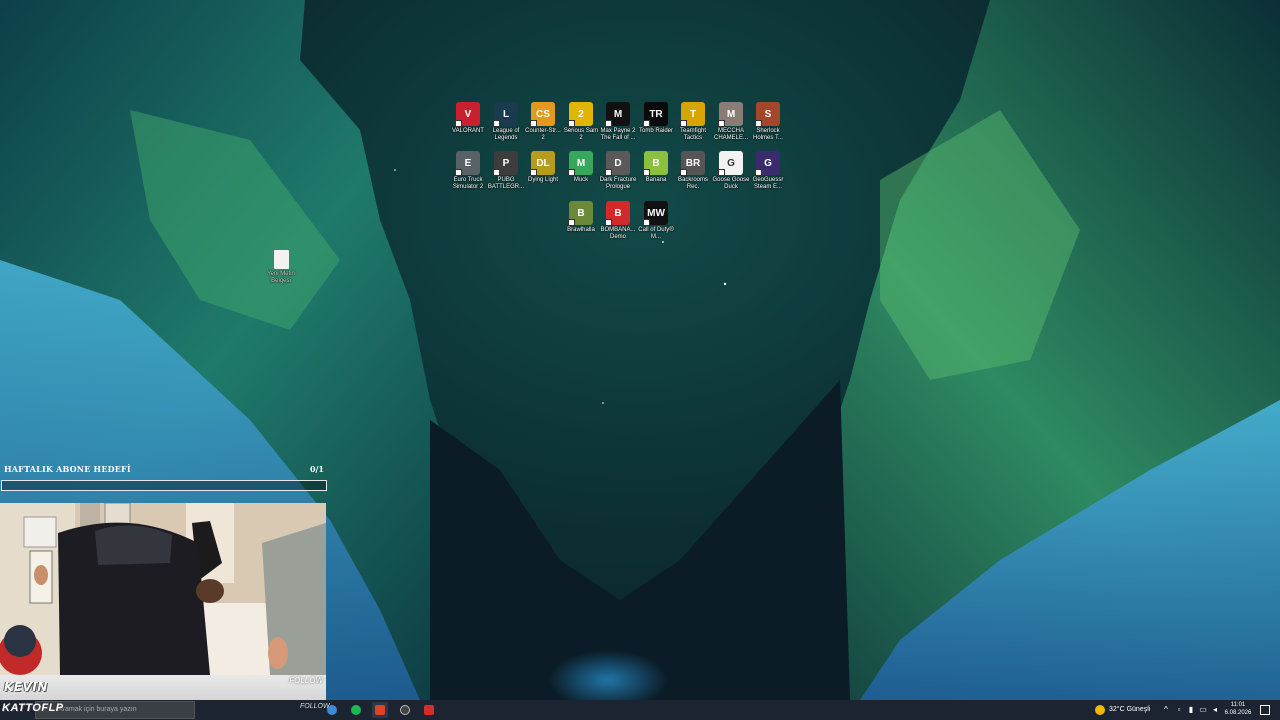 This screenshot has width=1280, height=720. What do you see at coordinates (26, 687) in the screenshot?
I see `streamer-name: KEVIN` at bounding box center [26, 687].